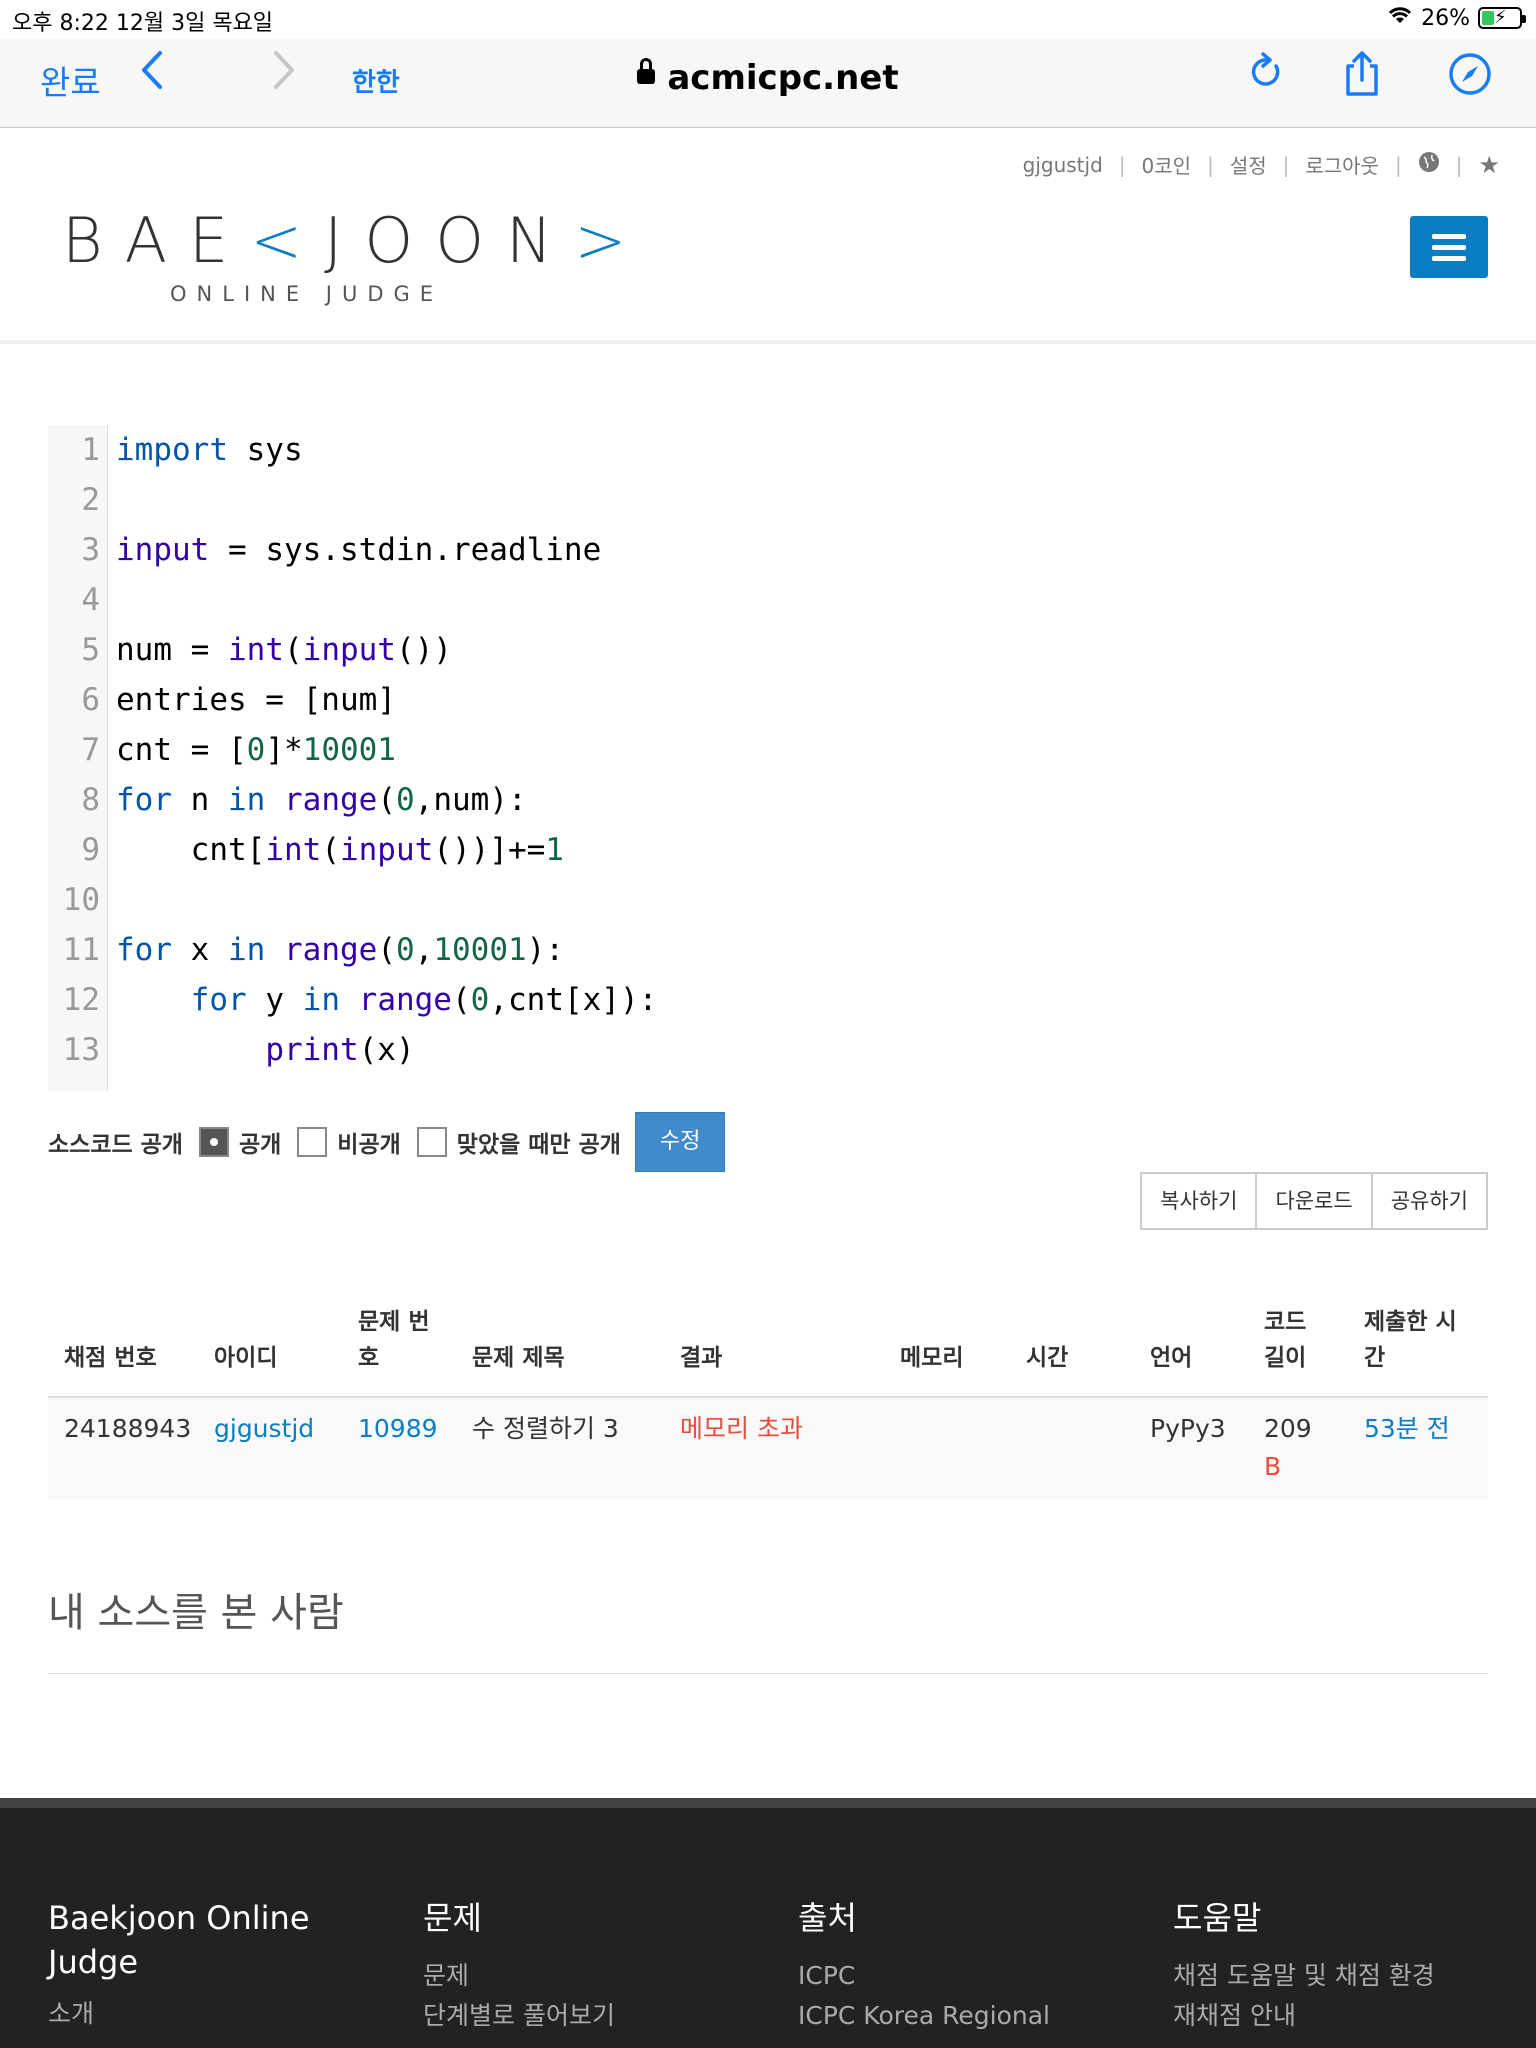 This screenshot has width=1536, height=2048. What do you see at coordinates (1429, 1201) in the screenshot?
I see `share-button: 공유하기` at bounding box center [1429, 1201].